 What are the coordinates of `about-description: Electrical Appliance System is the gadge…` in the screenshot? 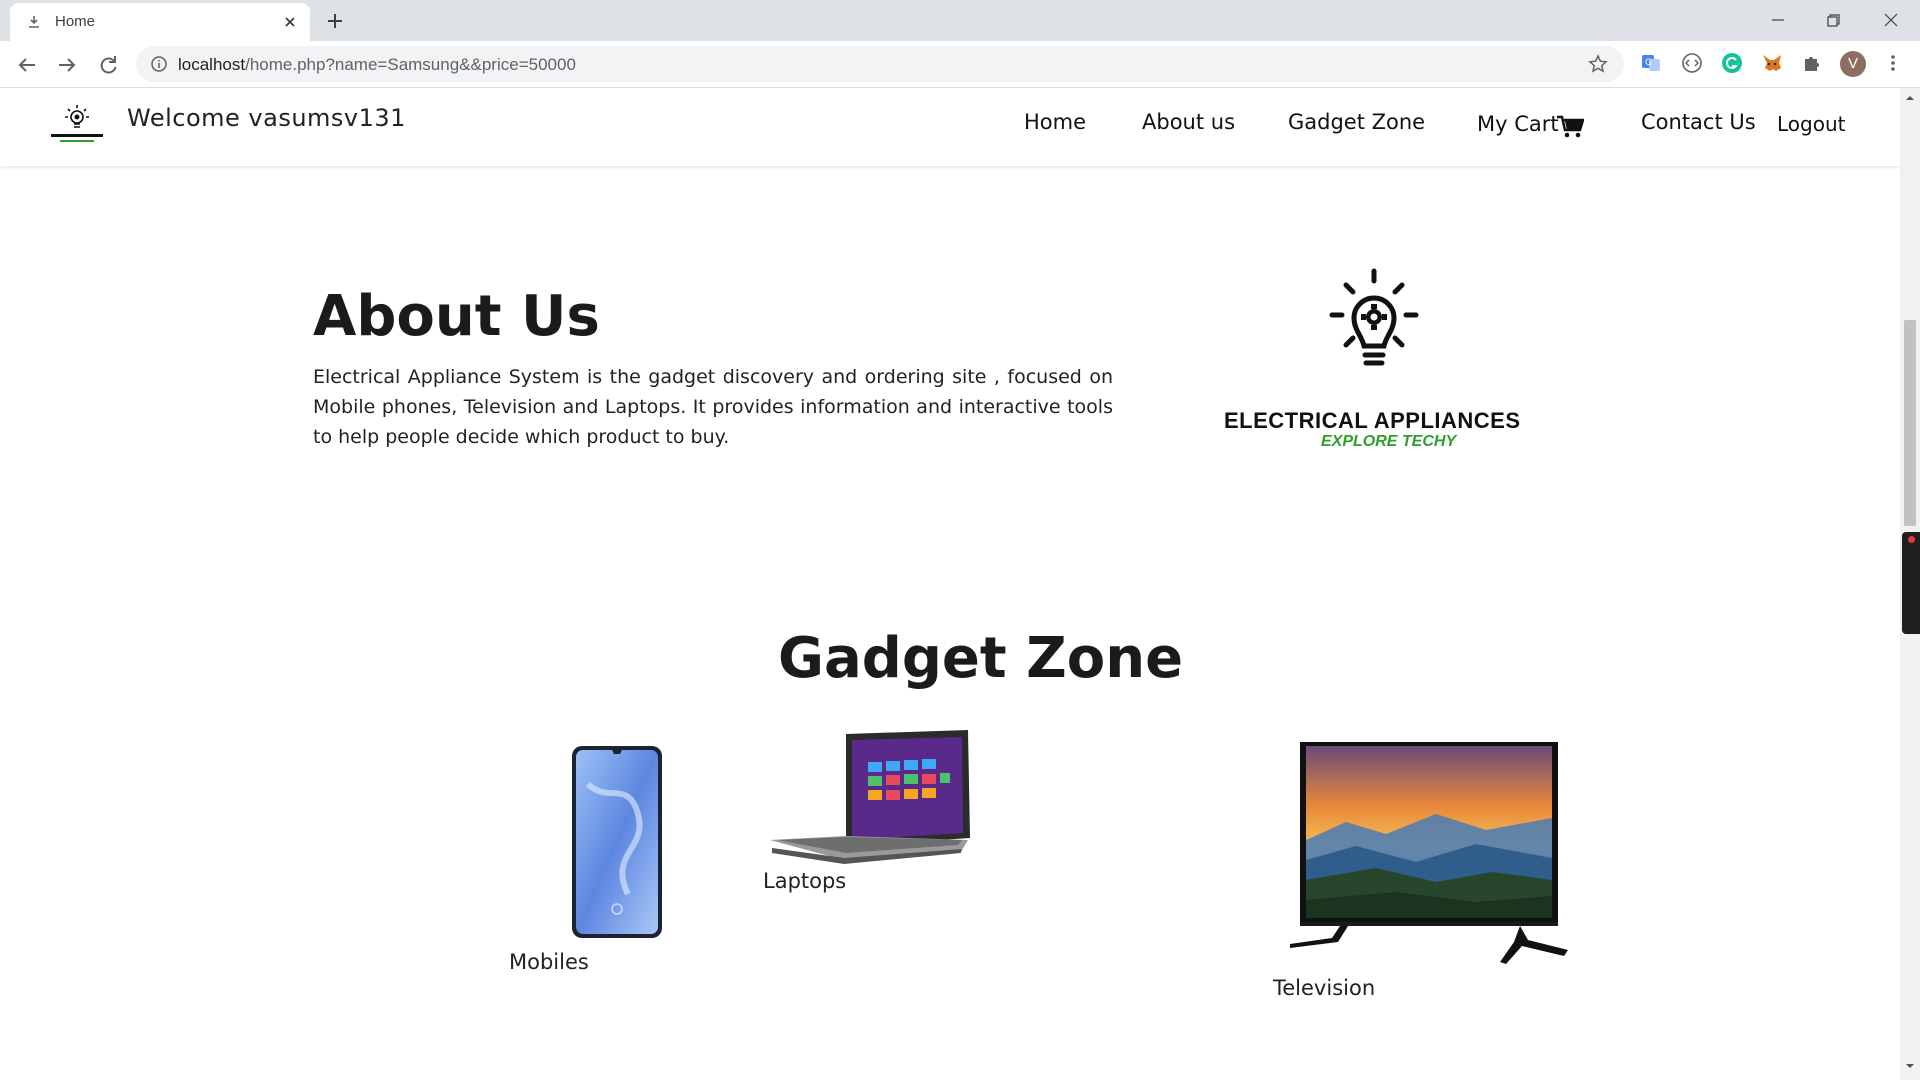 It's located at (713, 407).